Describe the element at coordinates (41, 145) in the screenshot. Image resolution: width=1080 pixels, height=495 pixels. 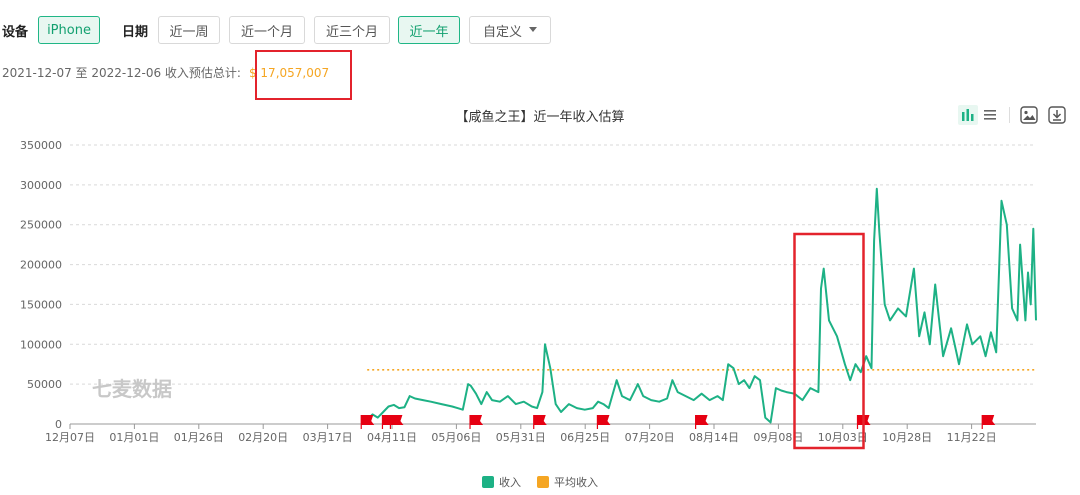
I see `y-tick-label: 350000` at that location.